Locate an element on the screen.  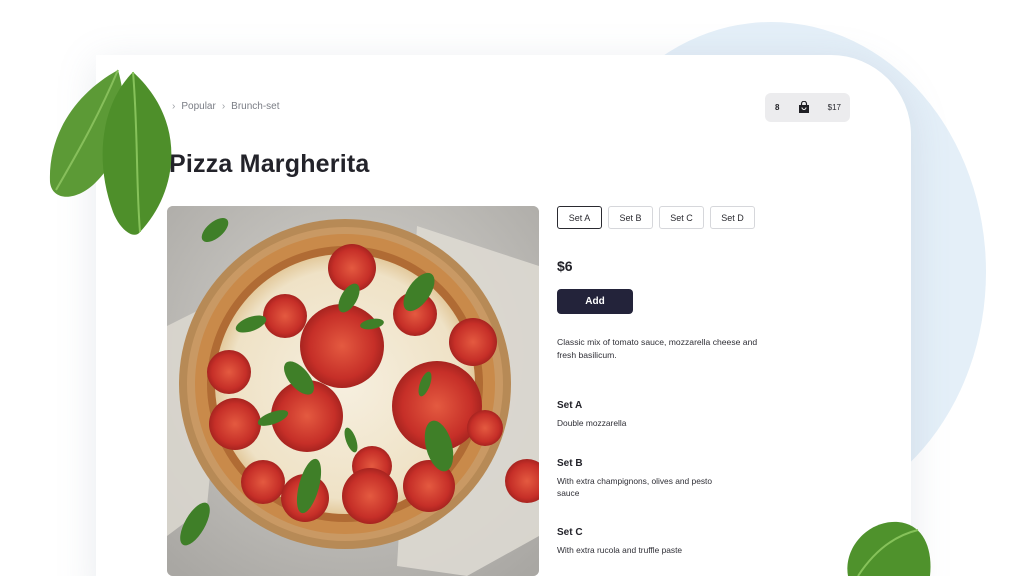
chevron-right-icon: › is located at coordinates (223, 106).